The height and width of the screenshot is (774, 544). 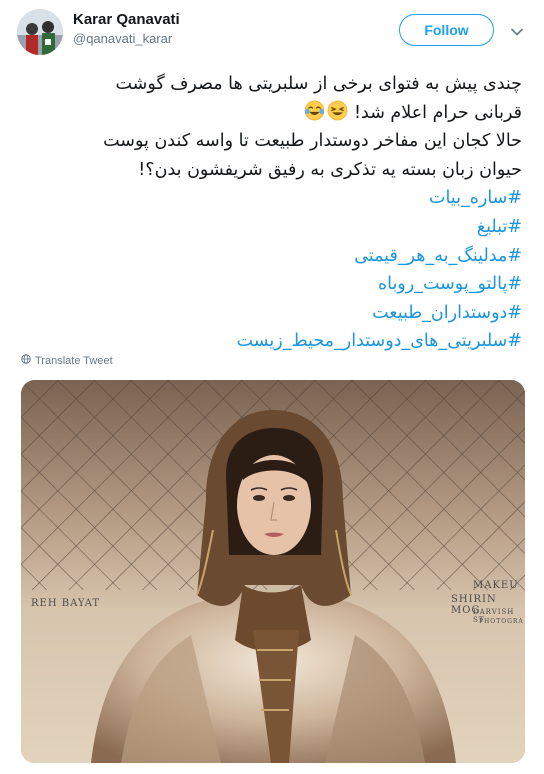 What do you see at coordinates (272, 227) in the screenshot?
I see `hashtag-link: #تبلیغ` at bounding box center [272, 227].